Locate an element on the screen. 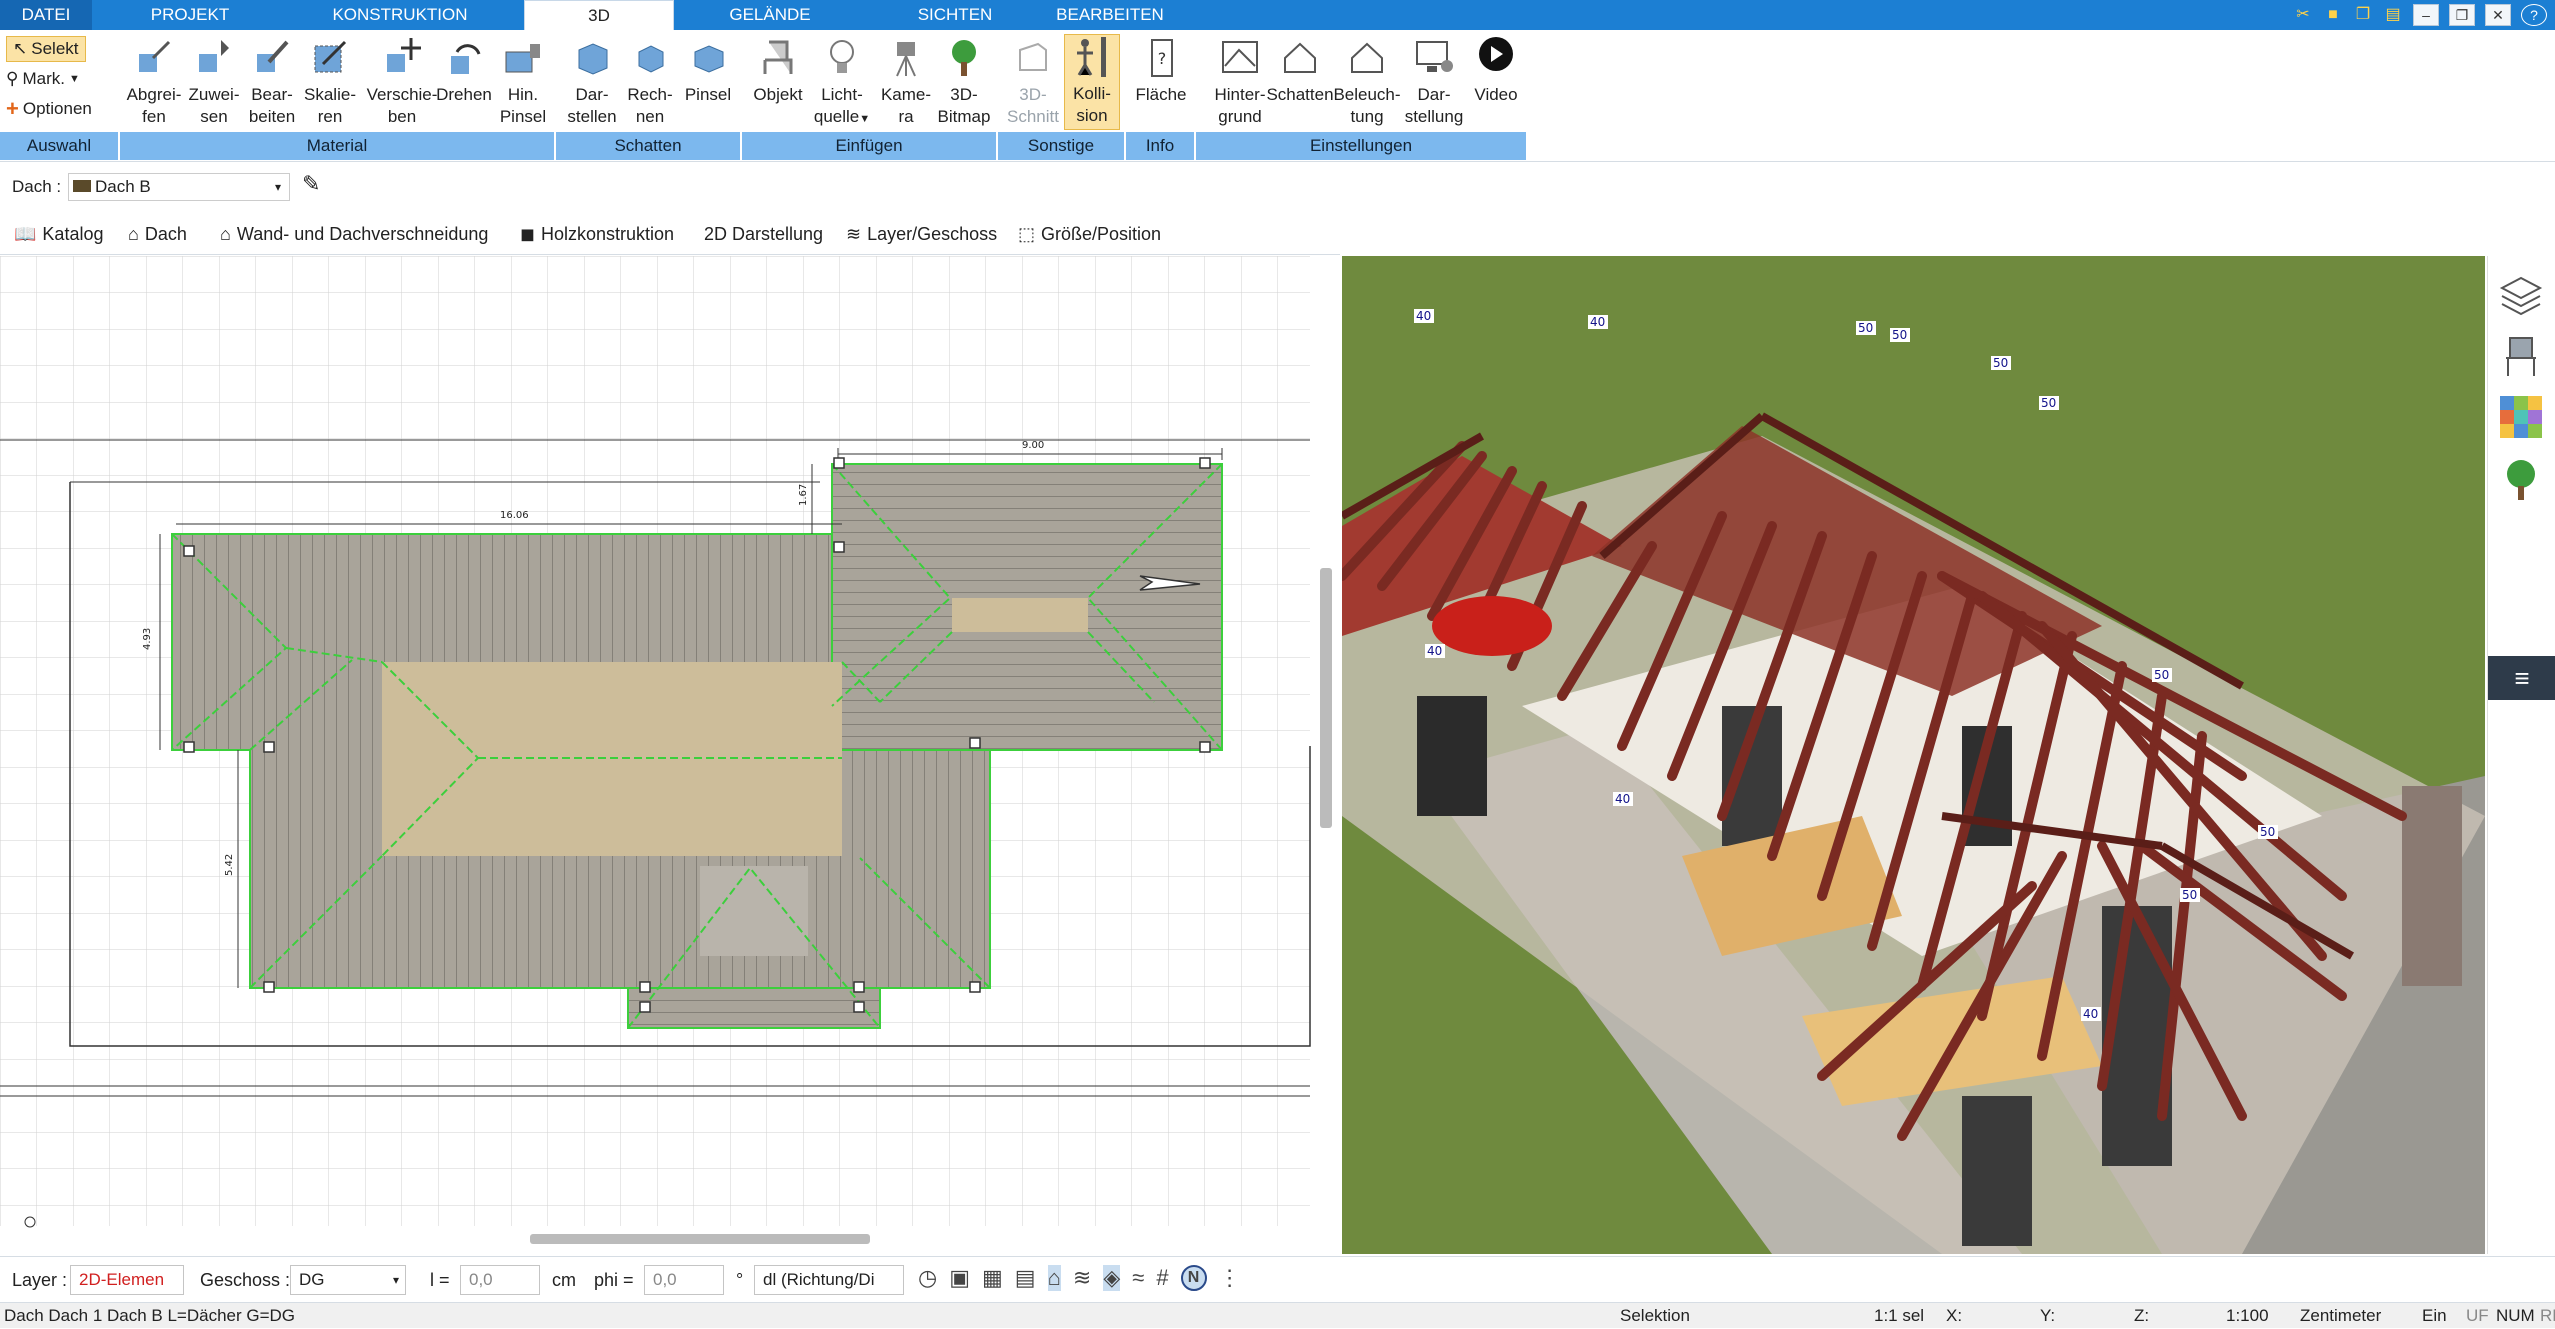 This screenshot has height=1329, width=2555. schnitt-button: 3D- Schnitt is located at coordinates (1033, 82).